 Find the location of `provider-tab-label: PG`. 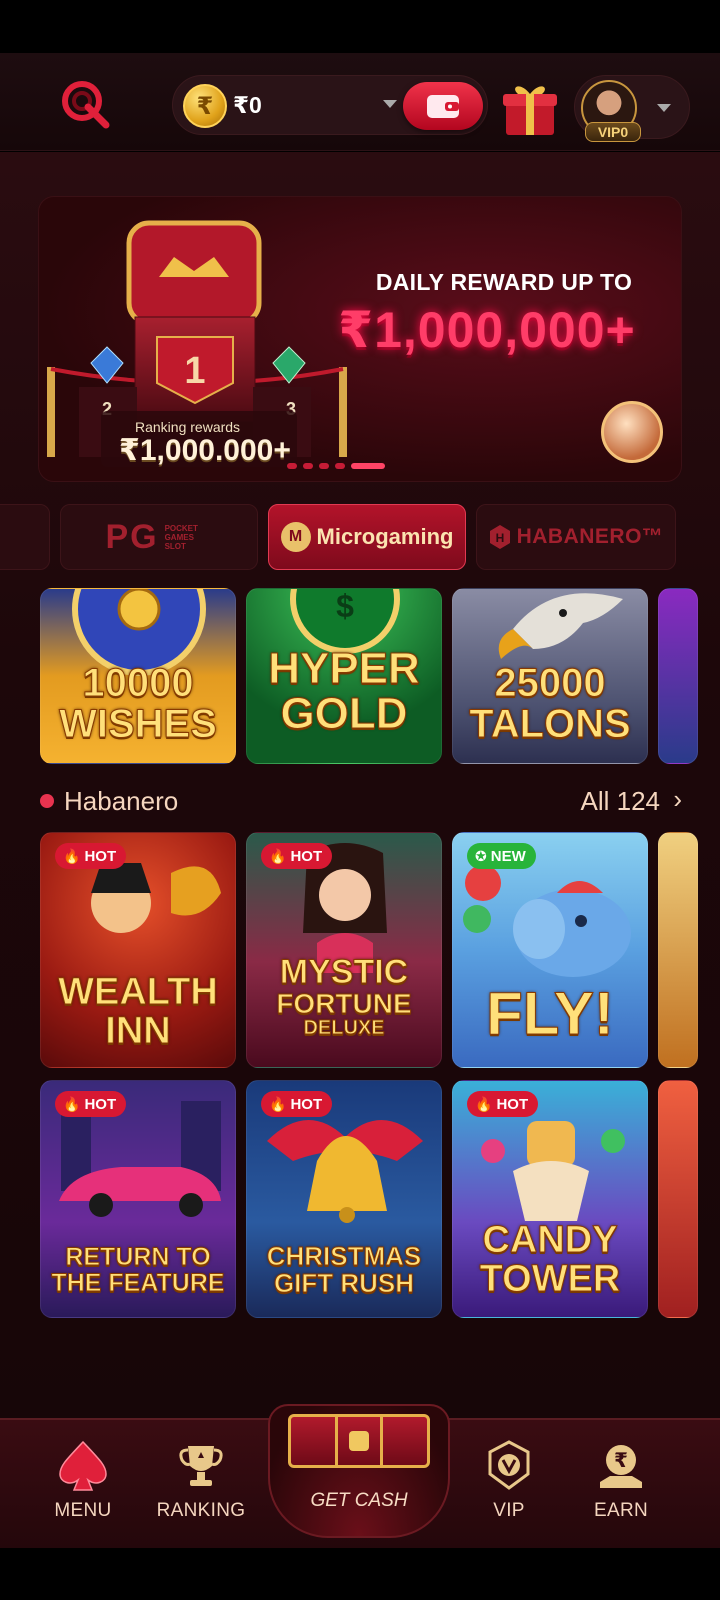

provider-tab-label: PG is located at coordinates (132, 536).